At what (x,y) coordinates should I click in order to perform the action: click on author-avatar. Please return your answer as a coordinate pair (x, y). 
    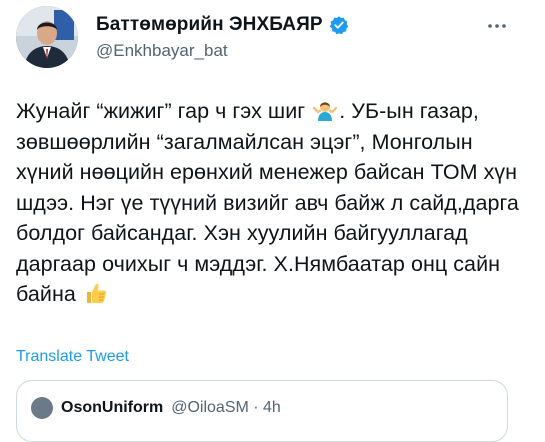
    Looking at the image, I should click on (47, 37).